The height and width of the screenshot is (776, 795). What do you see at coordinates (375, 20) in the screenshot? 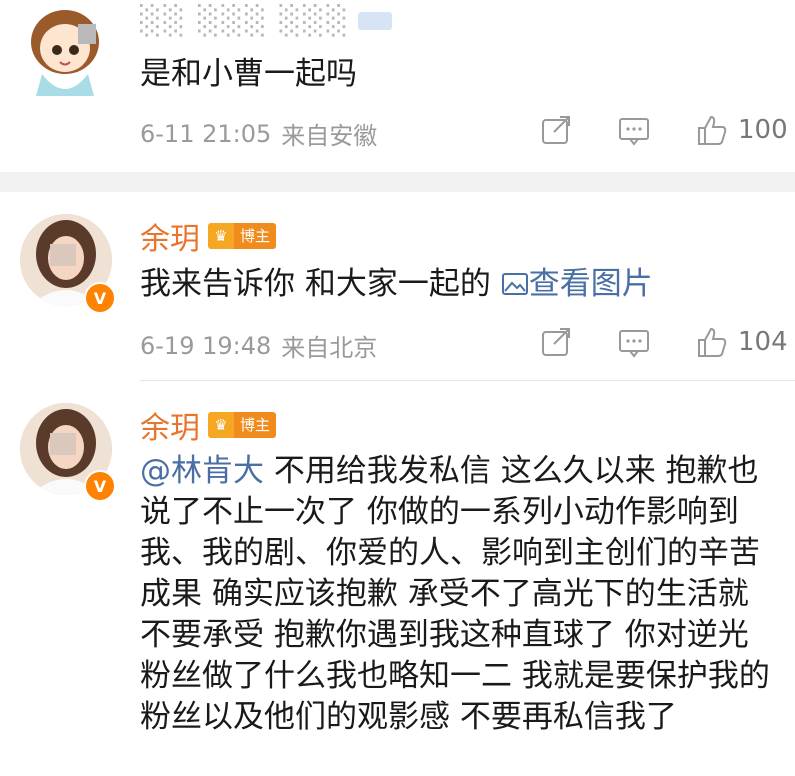
I see `vip-icon` at bounding box center [375, 20].